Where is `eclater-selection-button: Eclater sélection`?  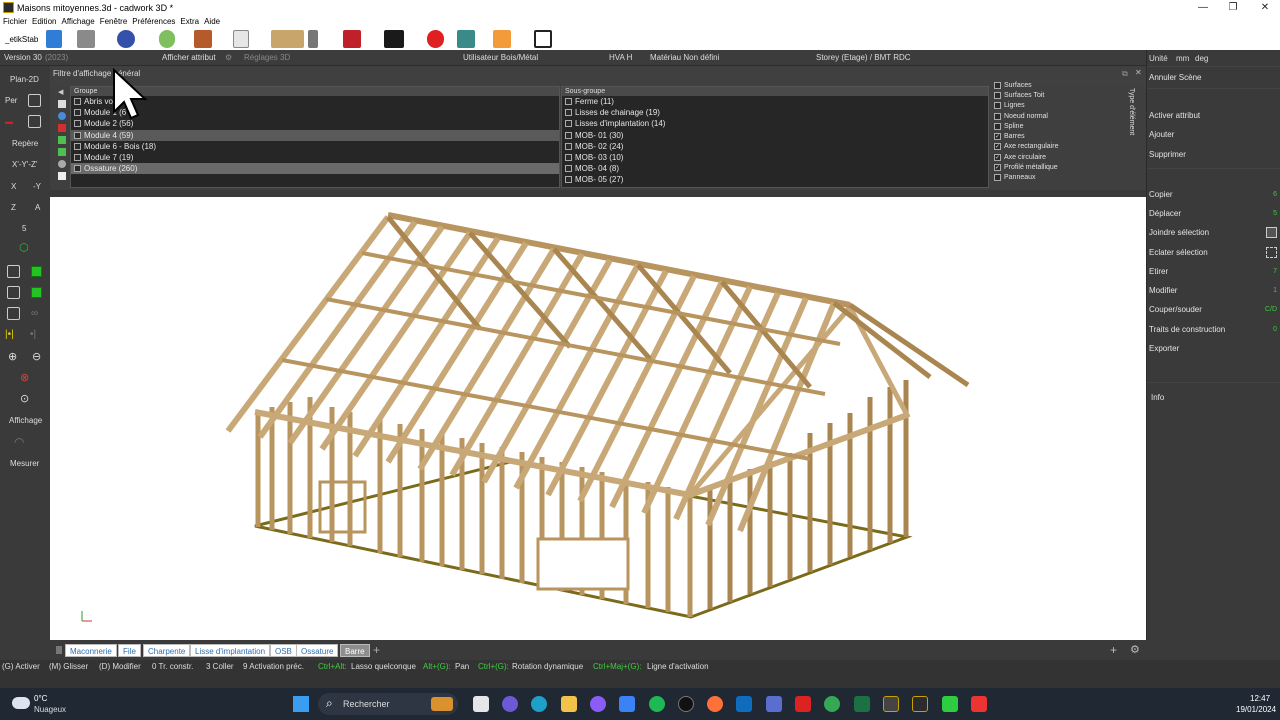 eclater-selection-button: Eclater sélection is located at coordinates (1214, 253).